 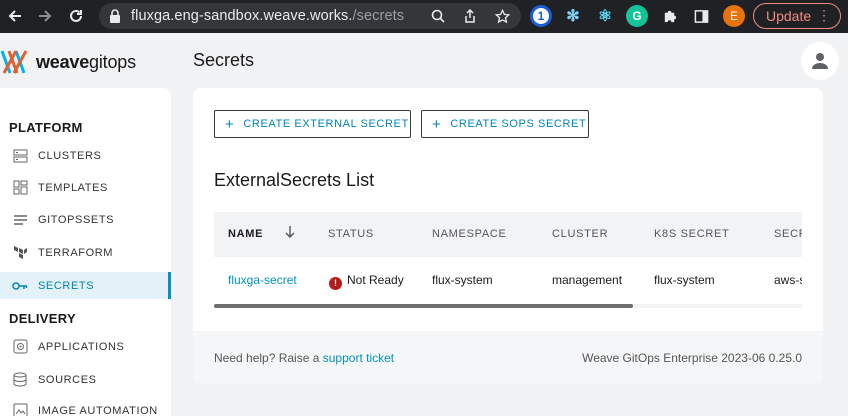 I want to click on clusters-icon, so click(x=20, y=156).